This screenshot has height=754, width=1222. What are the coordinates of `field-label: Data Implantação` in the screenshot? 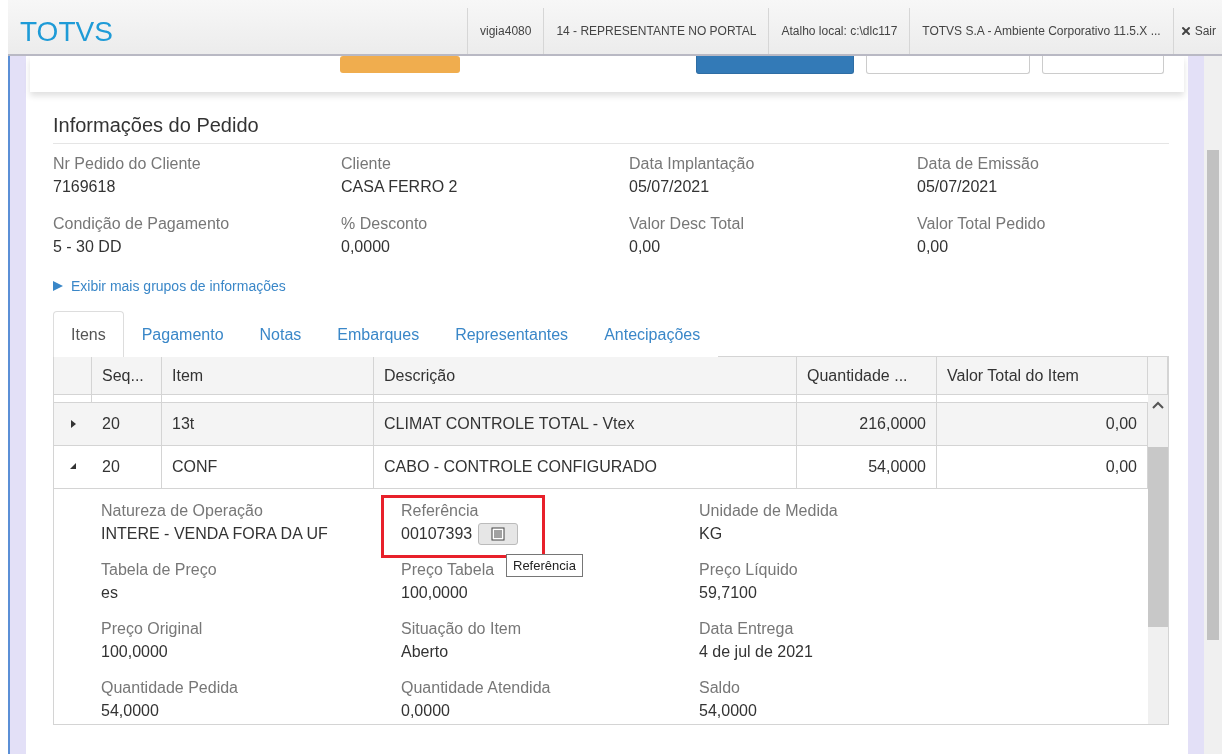 It's located at (692, 164).